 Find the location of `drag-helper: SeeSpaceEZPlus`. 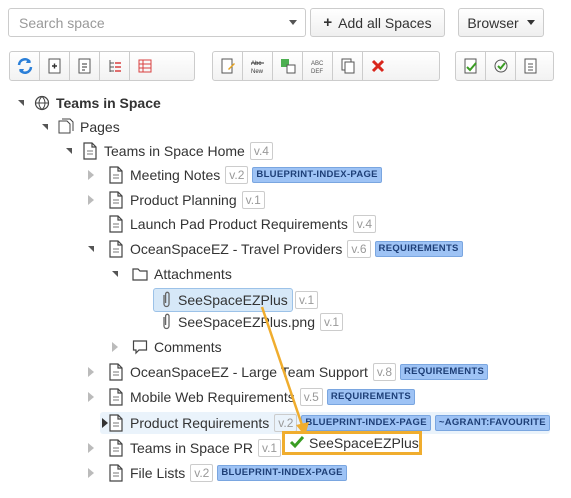

drag-helper: SeeSpaceEZPlus is located at coordinates (352, 443).